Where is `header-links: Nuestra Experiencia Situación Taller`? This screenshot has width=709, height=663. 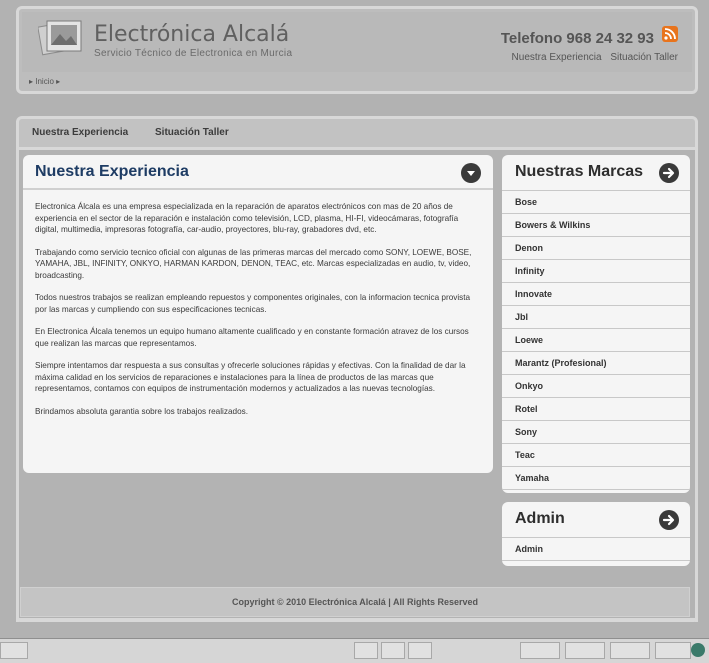 header-links: Nuestra Experiencia Situación Taller is located at coordinates (592, 57).